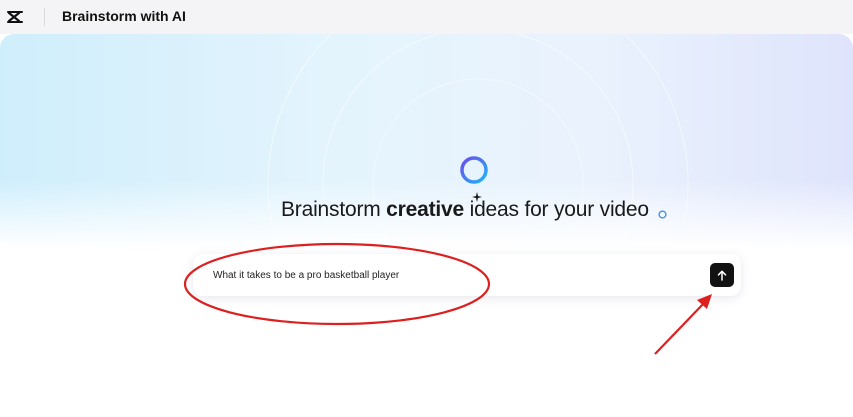 The image size is (853, 417). I want to click on small-ring-icon, so click(662, 214).